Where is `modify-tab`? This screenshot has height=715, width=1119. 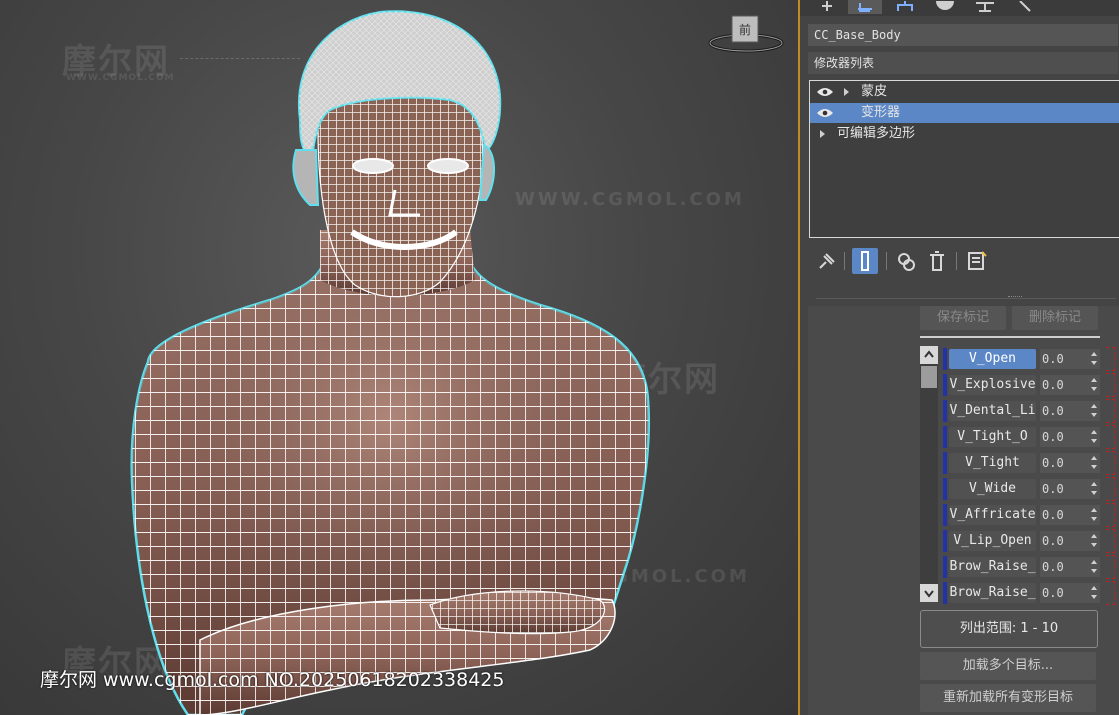 modify-tab is located at coordinates (865, 7).